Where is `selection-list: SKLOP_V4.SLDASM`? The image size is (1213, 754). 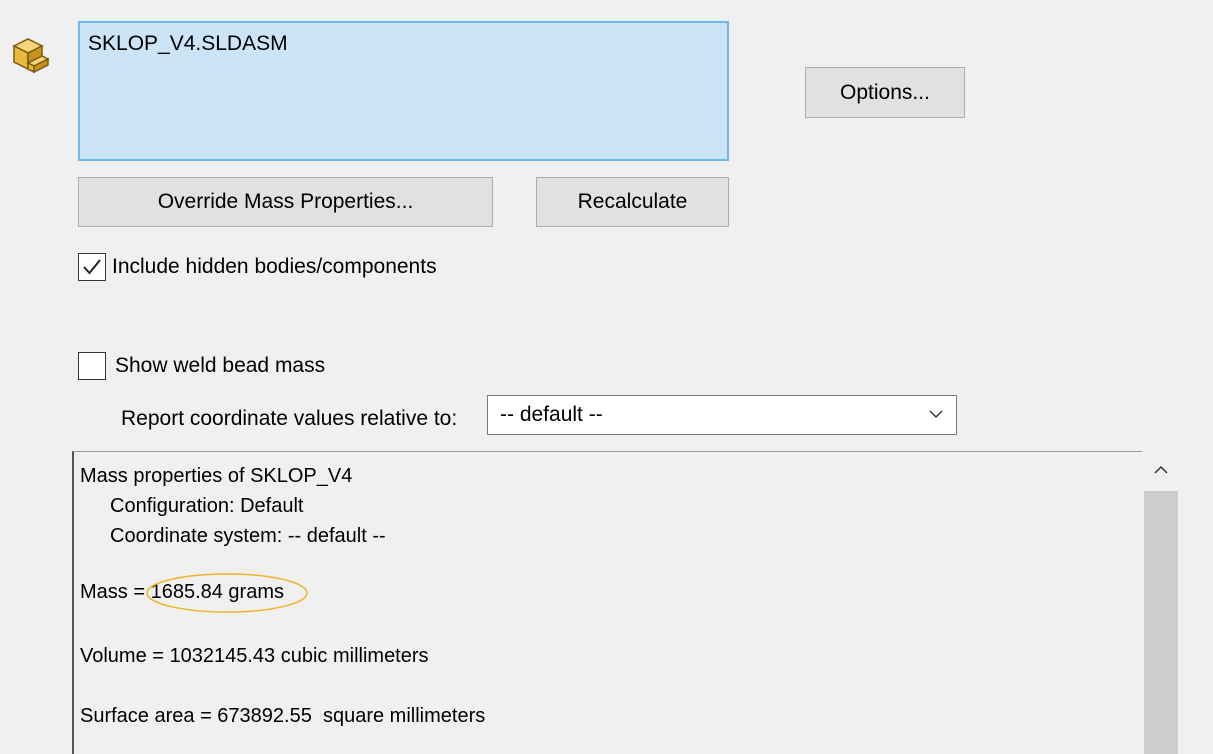
selection-list: SKLOP_V4.SLDASM is located at coordinates (403, 91).